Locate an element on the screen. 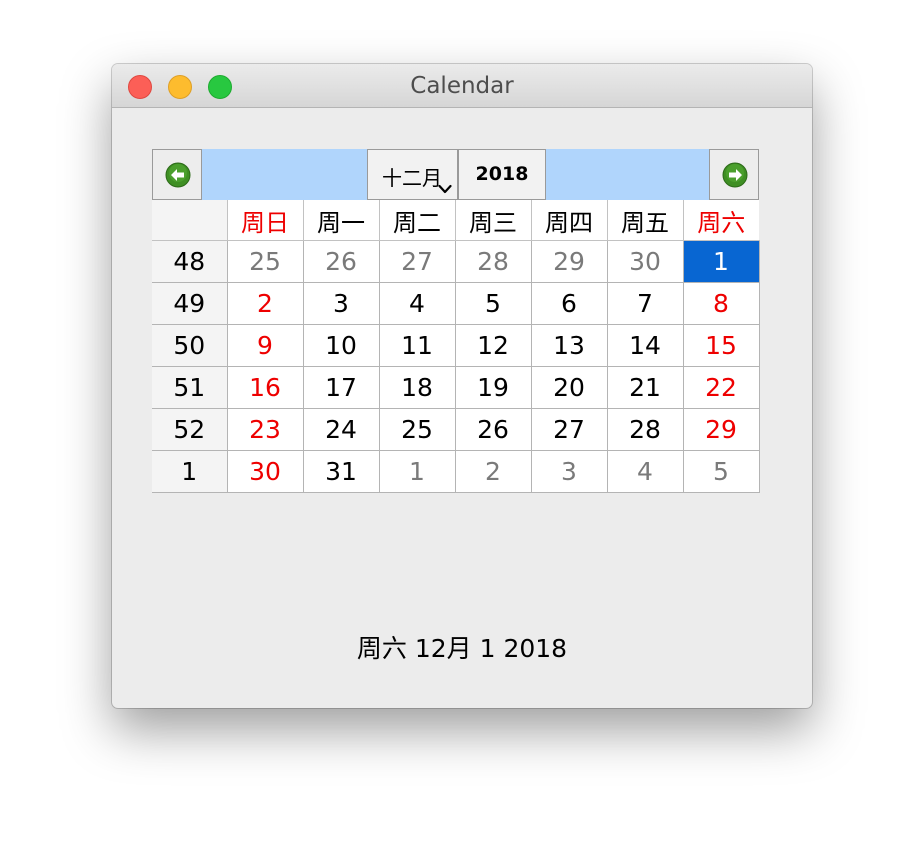 The height and width of the screenshot is (868, 924). day-cell: 15 is located at coordinates (721, 345).